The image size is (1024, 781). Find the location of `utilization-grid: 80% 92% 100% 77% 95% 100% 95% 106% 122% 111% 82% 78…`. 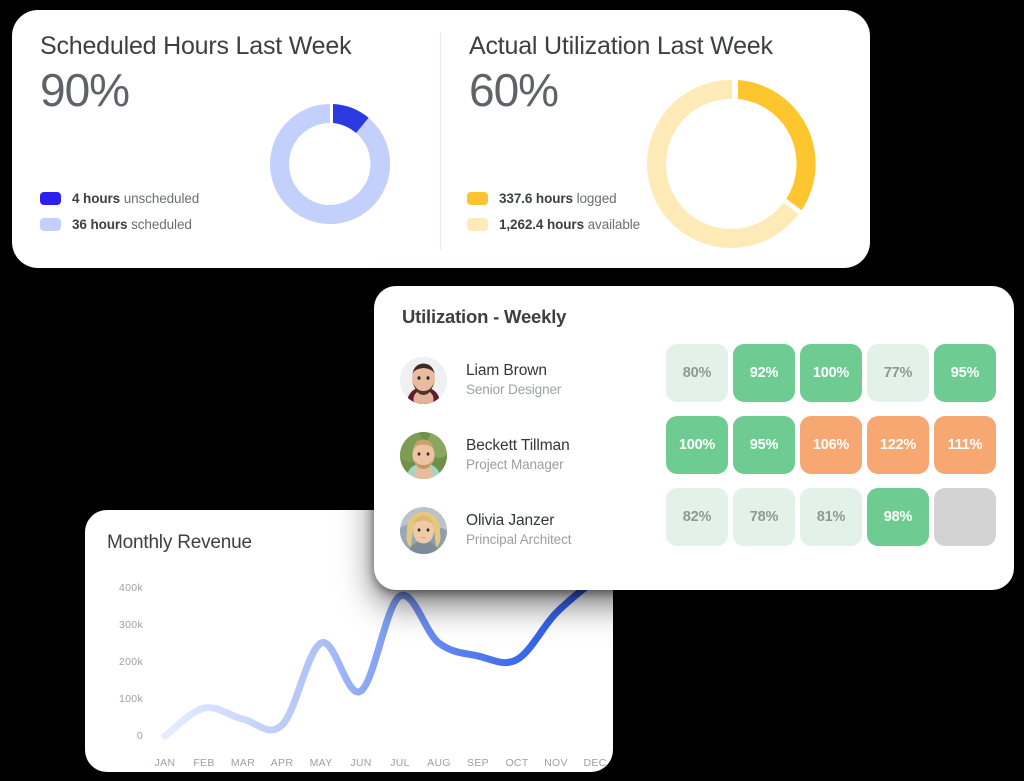

utilization-grid: 80% 92% 100% 77% 95% 100% 95% 106% 122% 111% 82% 78… is located at coordinates (833, 445).